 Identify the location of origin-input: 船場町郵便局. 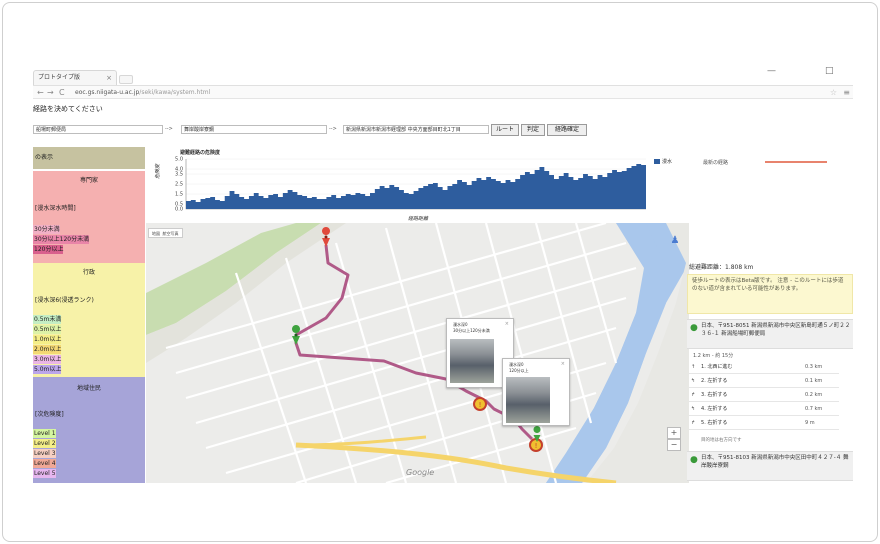
(98, 129).